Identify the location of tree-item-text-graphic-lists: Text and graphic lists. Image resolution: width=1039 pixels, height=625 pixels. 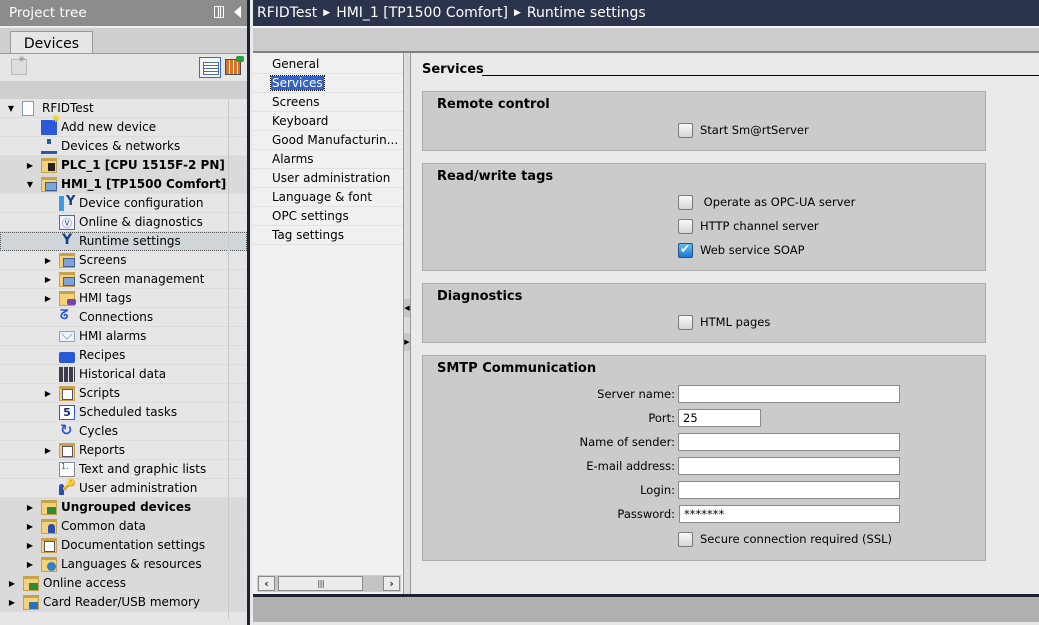
(123, 469).